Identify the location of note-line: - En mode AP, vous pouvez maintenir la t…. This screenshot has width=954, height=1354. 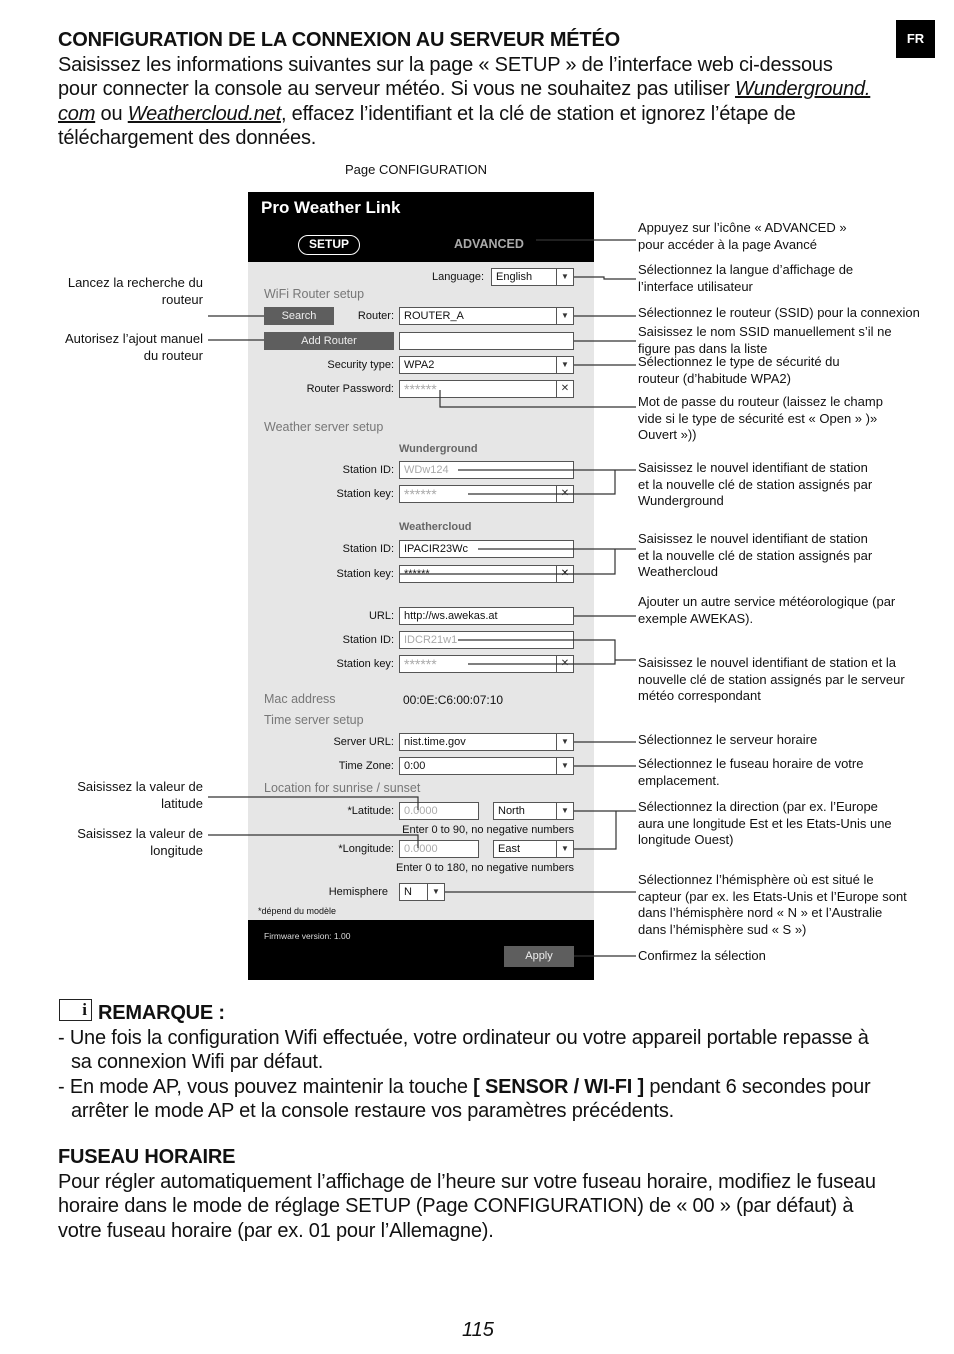
(464, 1087).